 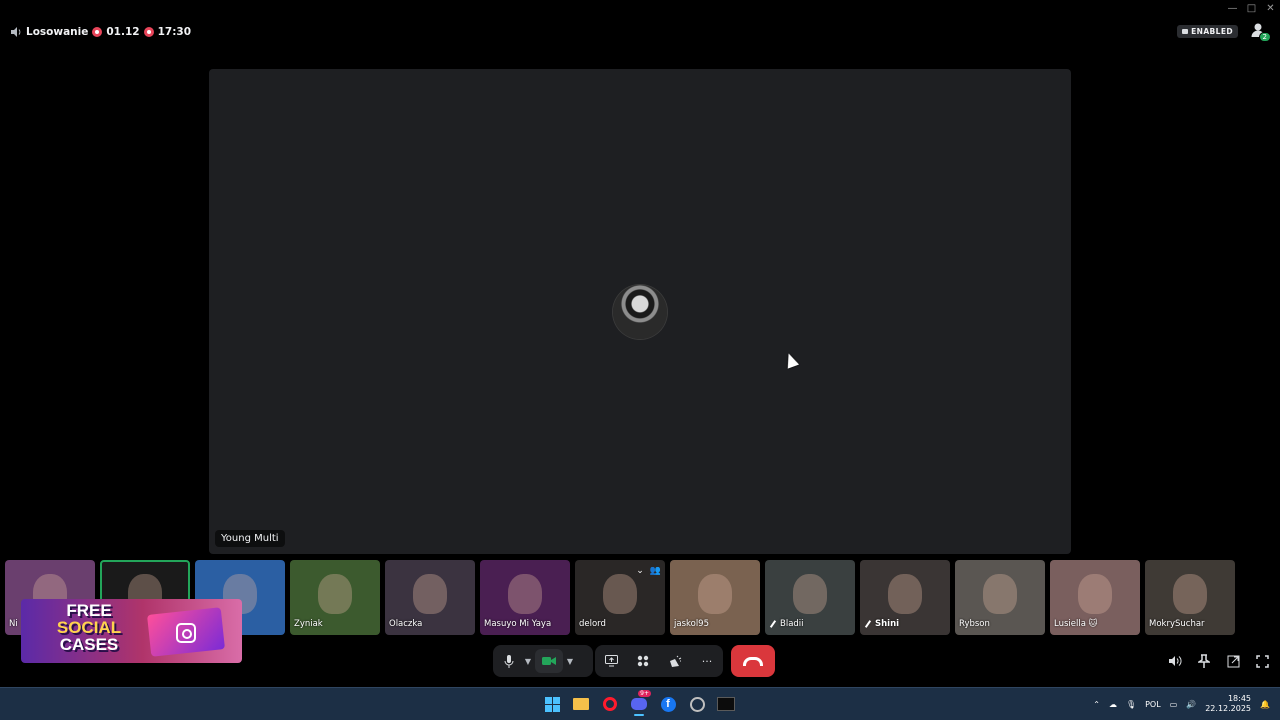 I want to click on minimize-button: —, so click(x=1232, y=8).